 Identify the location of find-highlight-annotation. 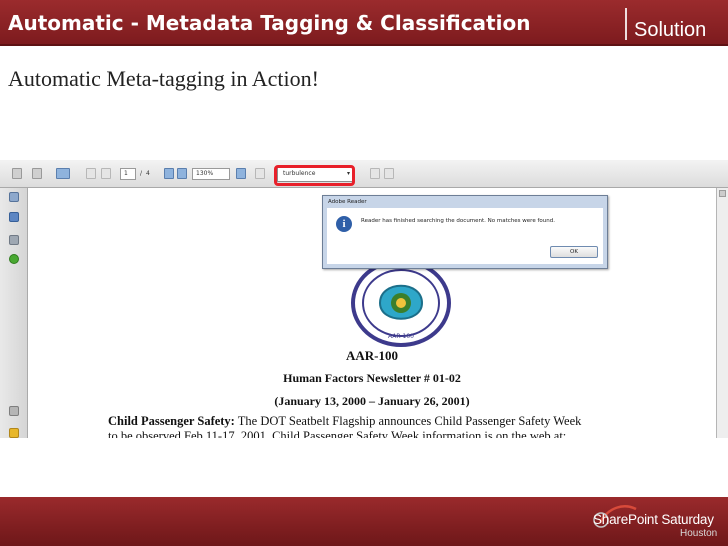
(314, 175).